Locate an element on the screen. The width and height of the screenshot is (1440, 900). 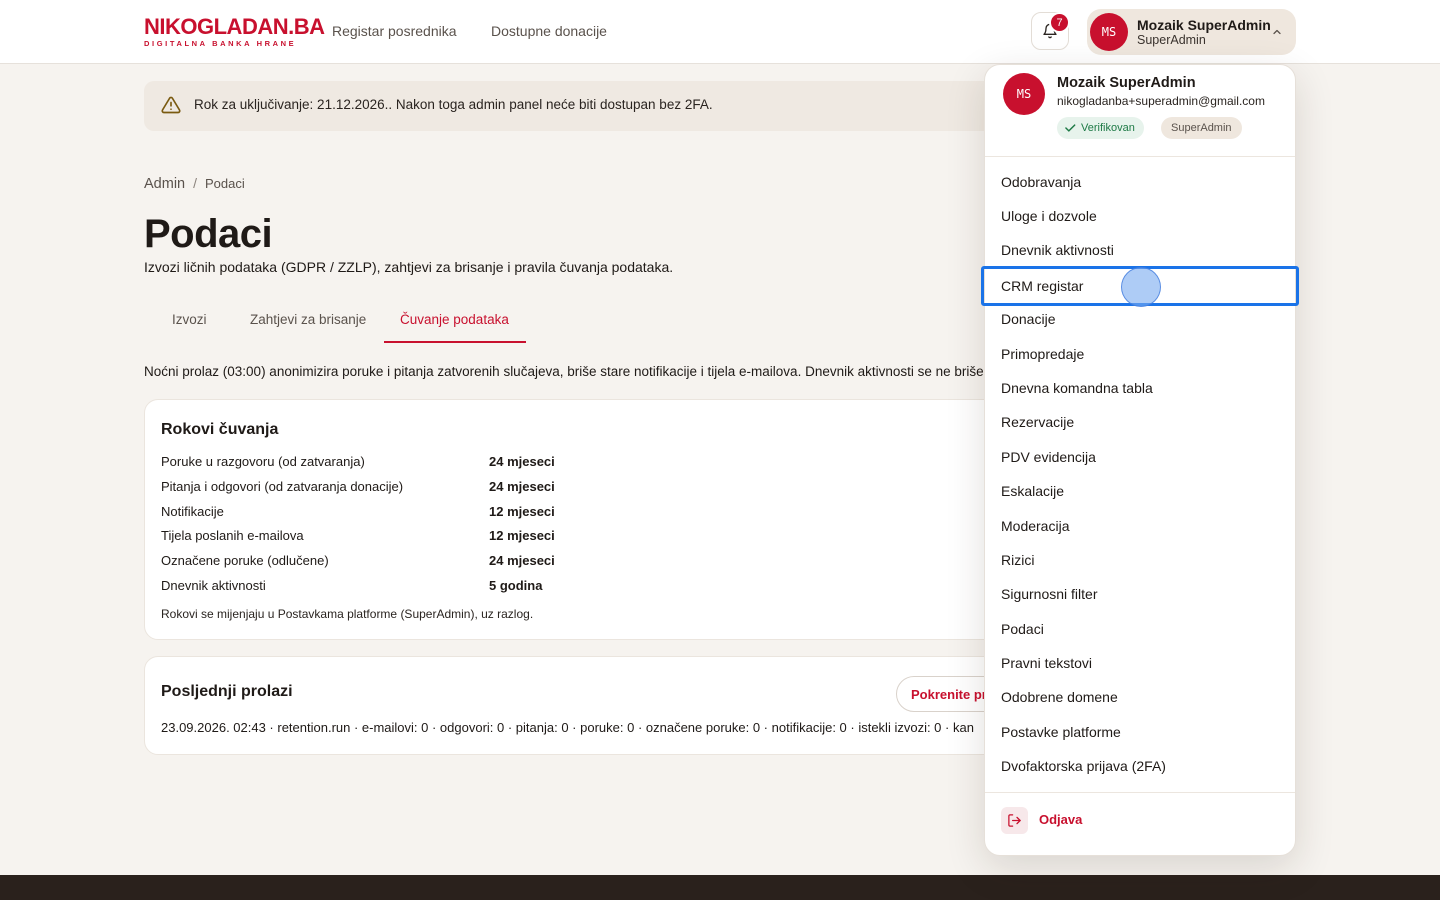
card-title: Rokovi čuvanja is located at coordinates (220, 429).